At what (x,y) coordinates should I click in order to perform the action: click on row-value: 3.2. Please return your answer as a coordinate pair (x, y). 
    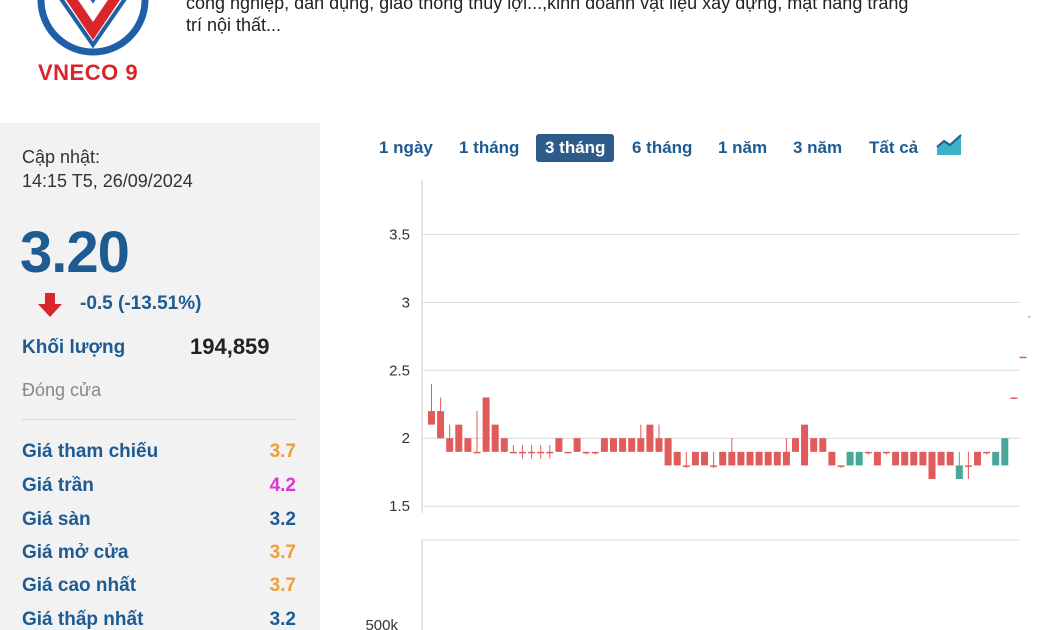
    Looking at the image, I should click on (282, 519).